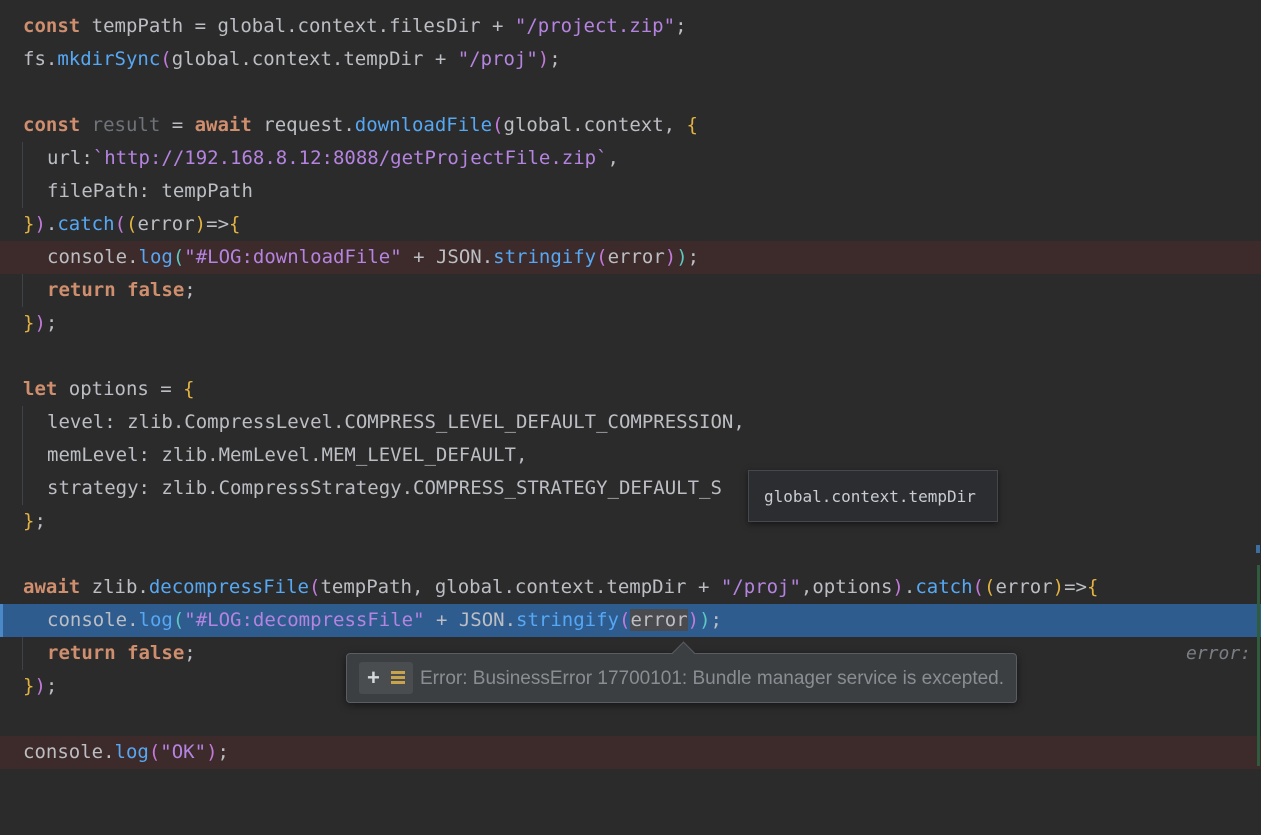 This screenshot has height=835, width=1261. Describe the element at coordinates (630, 389) in the screenshot. I see `code-line: let options = {` at that location.